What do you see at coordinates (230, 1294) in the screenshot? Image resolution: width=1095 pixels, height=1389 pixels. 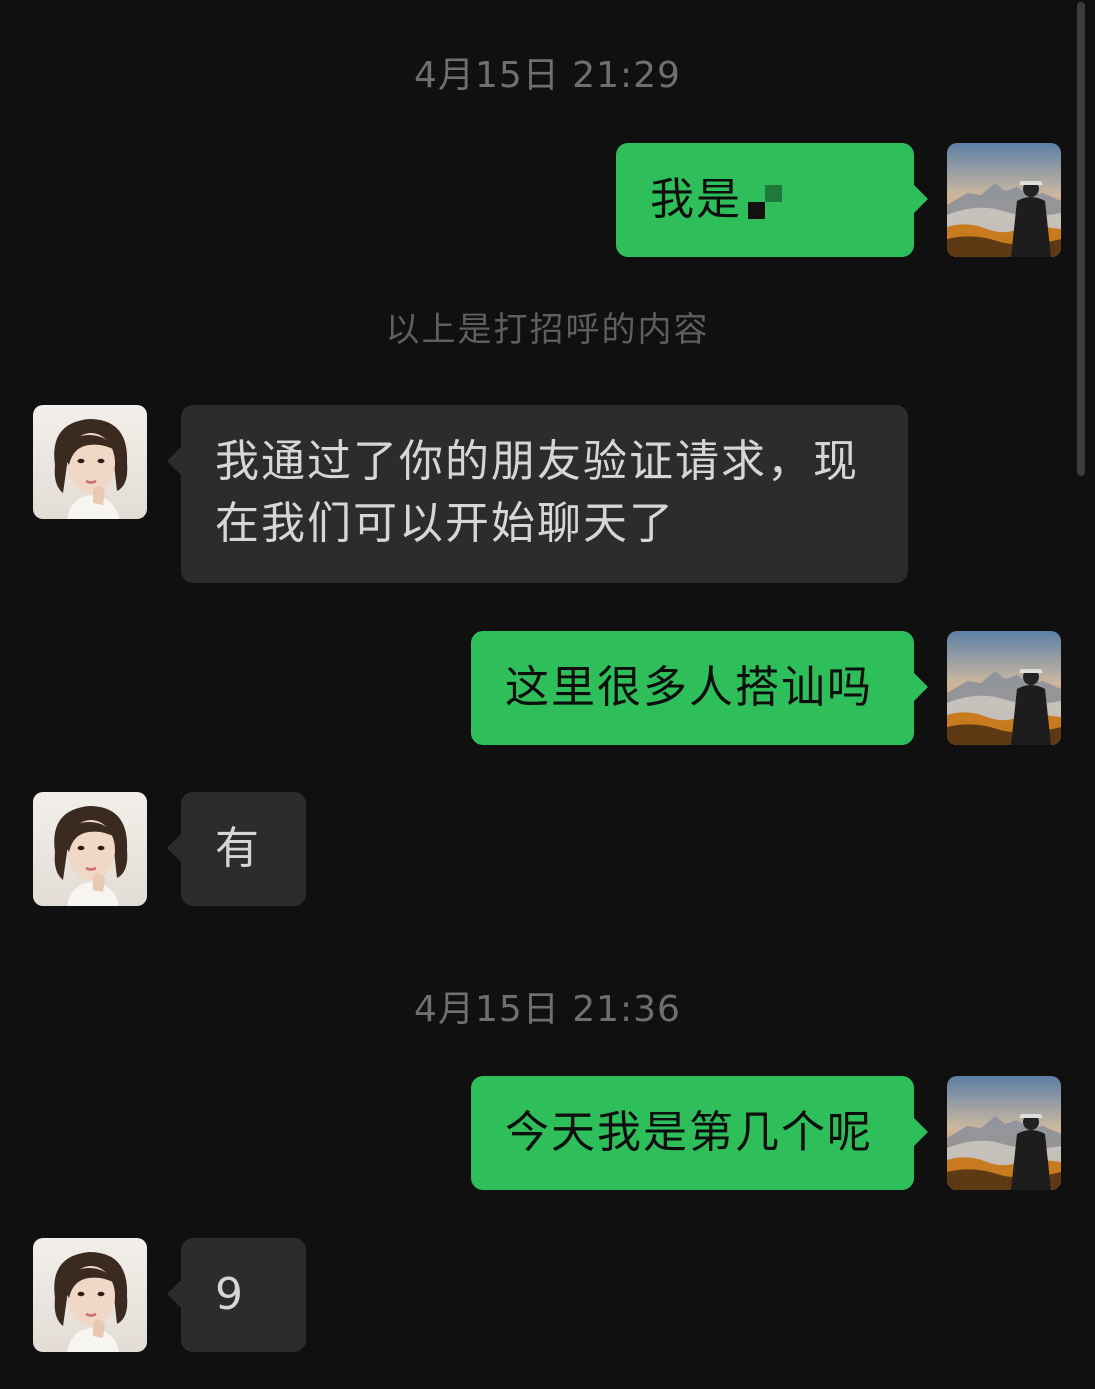 I see `message-text: 9` at bounding box center [230, 1294].